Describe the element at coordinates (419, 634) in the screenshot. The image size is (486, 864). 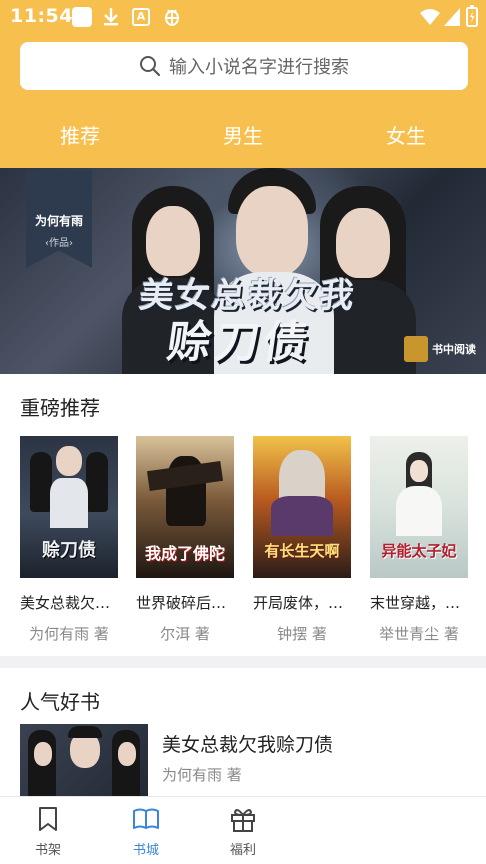
I see `book-author: 举世青尘 著` at that location.